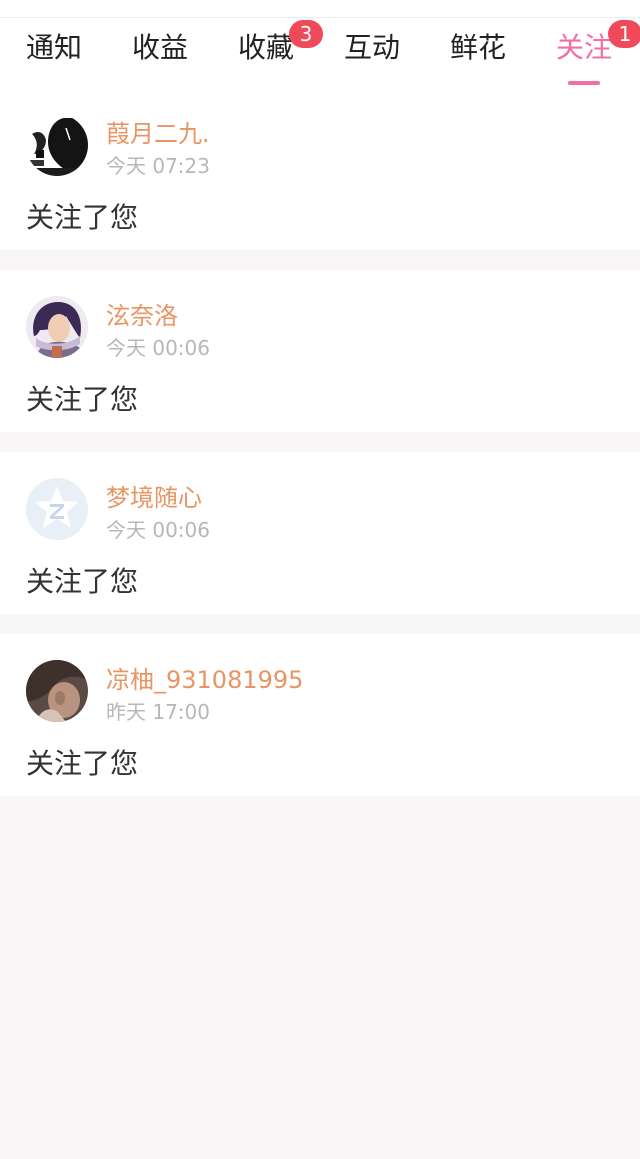 The image size is (640, 1159). Describe the element at coordinates (142, 313) in the screenshot. I see `follower-username: 泫奈洛` at that location.